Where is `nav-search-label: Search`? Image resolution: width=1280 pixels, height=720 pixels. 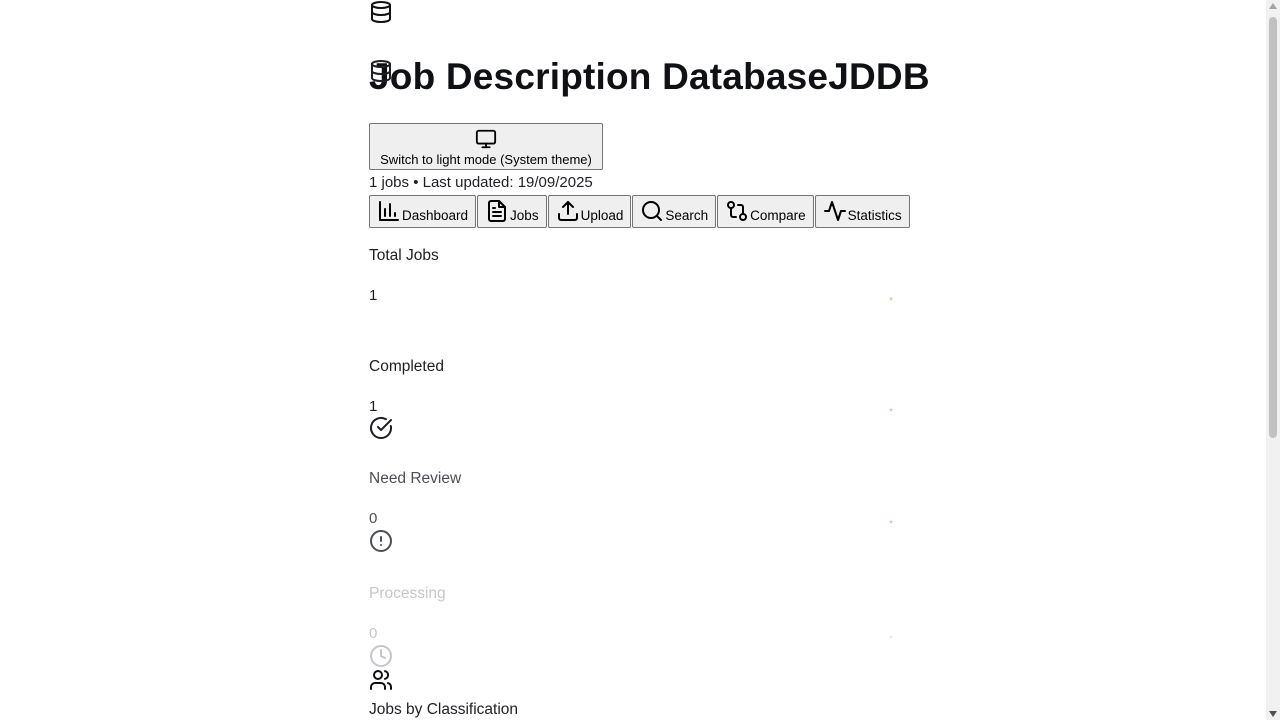 nav-search-label: Search is located at coordinates (687, 215).